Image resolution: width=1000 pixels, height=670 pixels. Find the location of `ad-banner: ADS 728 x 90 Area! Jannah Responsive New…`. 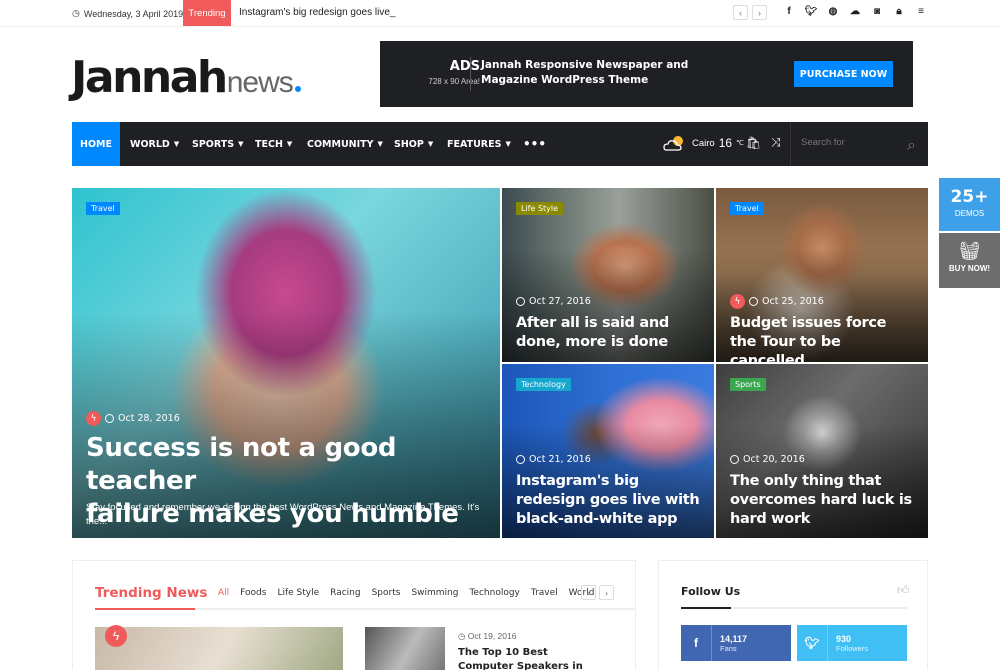

ad-banner: ADS 728 x 90 Area! Jannah Responsive New… is located at coordinates (646, 74).